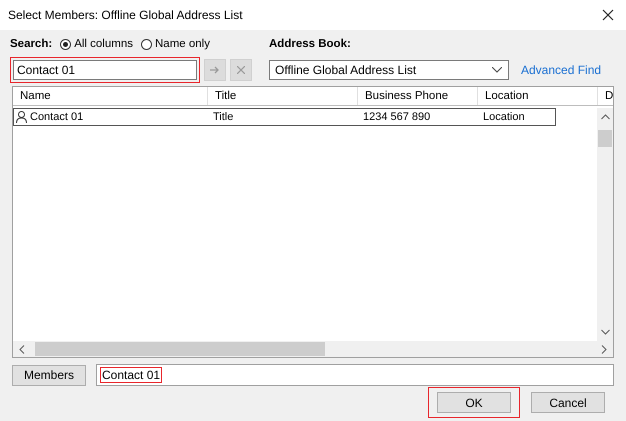 The height and width of the screenshot is (421, 626). Describe the element at coordinates (175, 44) in the screenshot. I see `radio-option: Name only` at that location.